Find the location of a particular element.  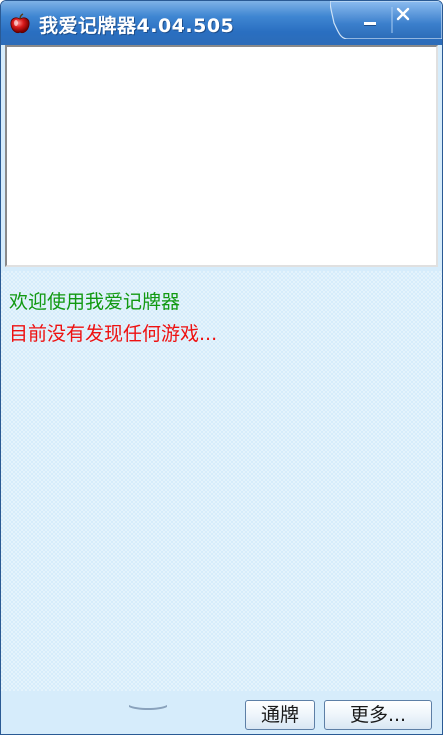

title-bar: 我爱记牌器4.04.505 is located at coordinates (221, 23).